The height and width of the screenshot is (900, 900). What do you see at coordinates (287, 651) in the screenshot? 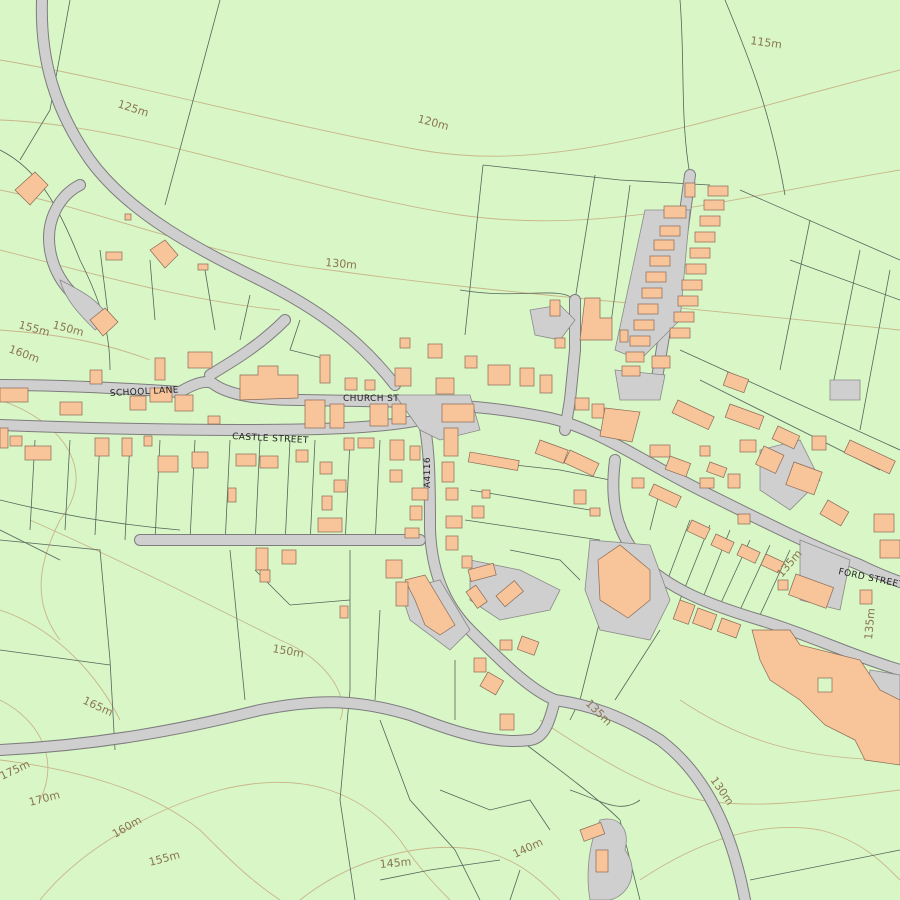
I see `contour-label-150-south: 150m` at bounding box center [287, 651].